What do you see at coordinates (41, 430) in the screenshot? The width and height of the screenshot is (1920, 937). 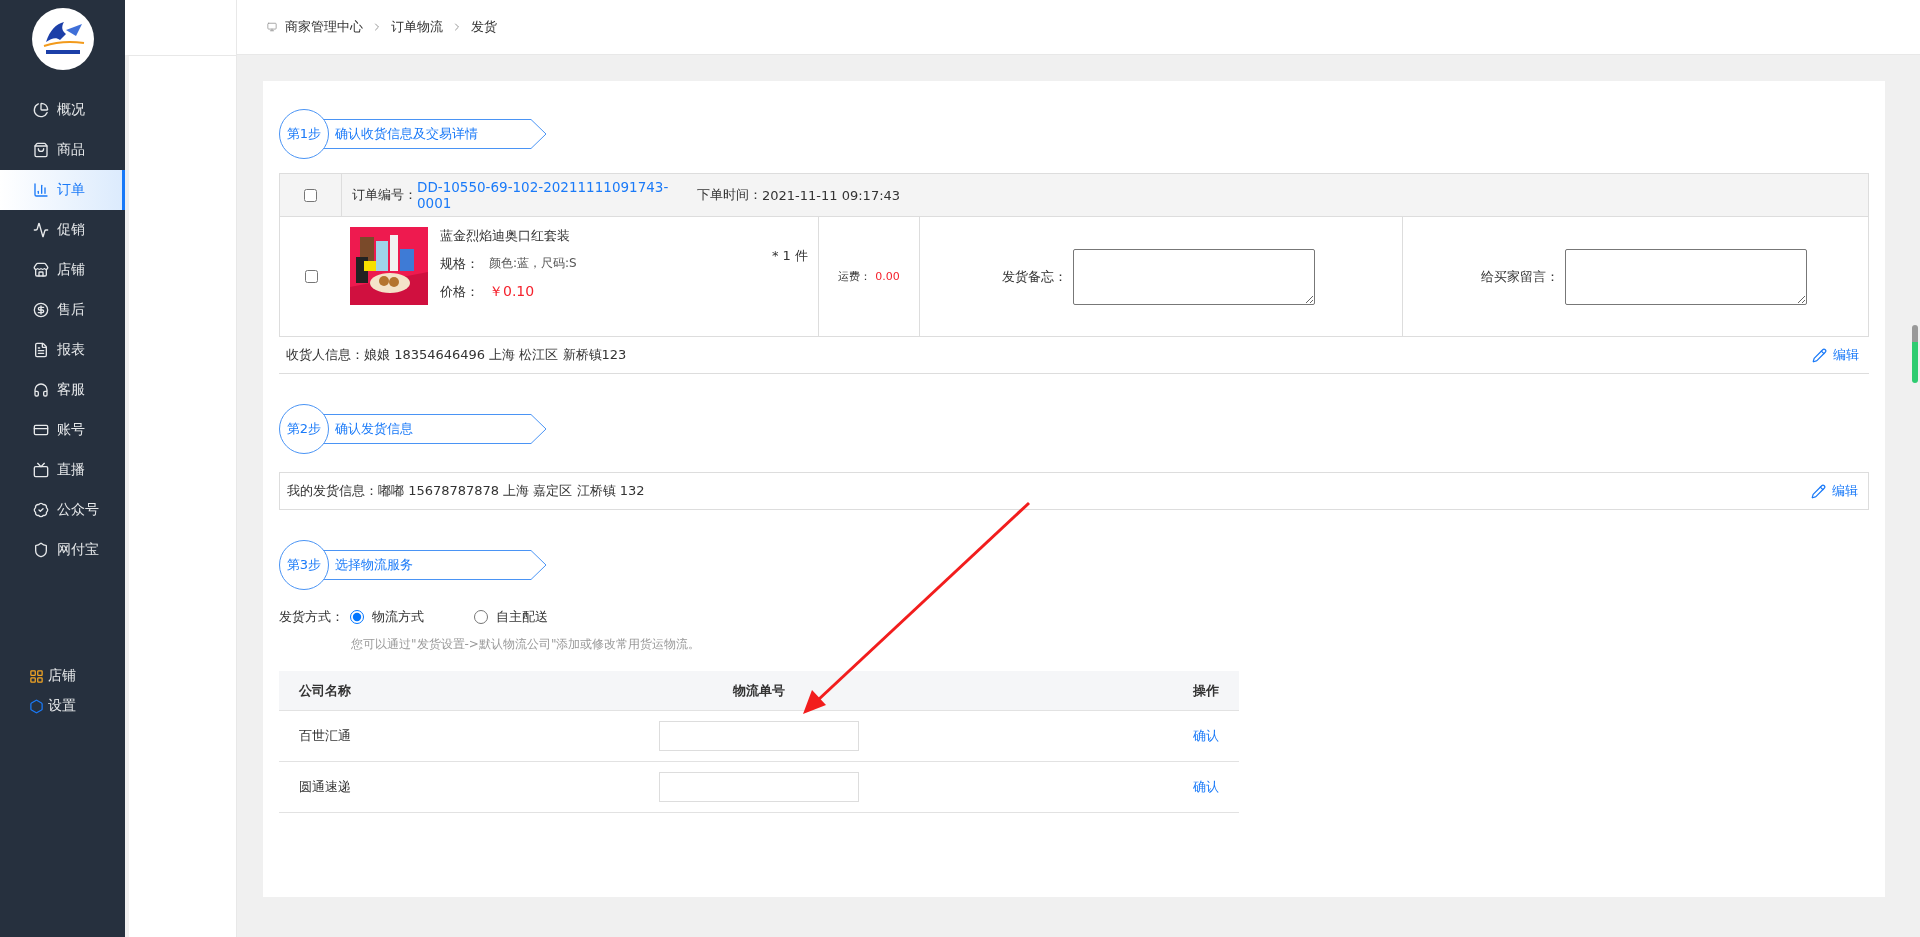 I see `card-icon` at bounding box center [41, 430].